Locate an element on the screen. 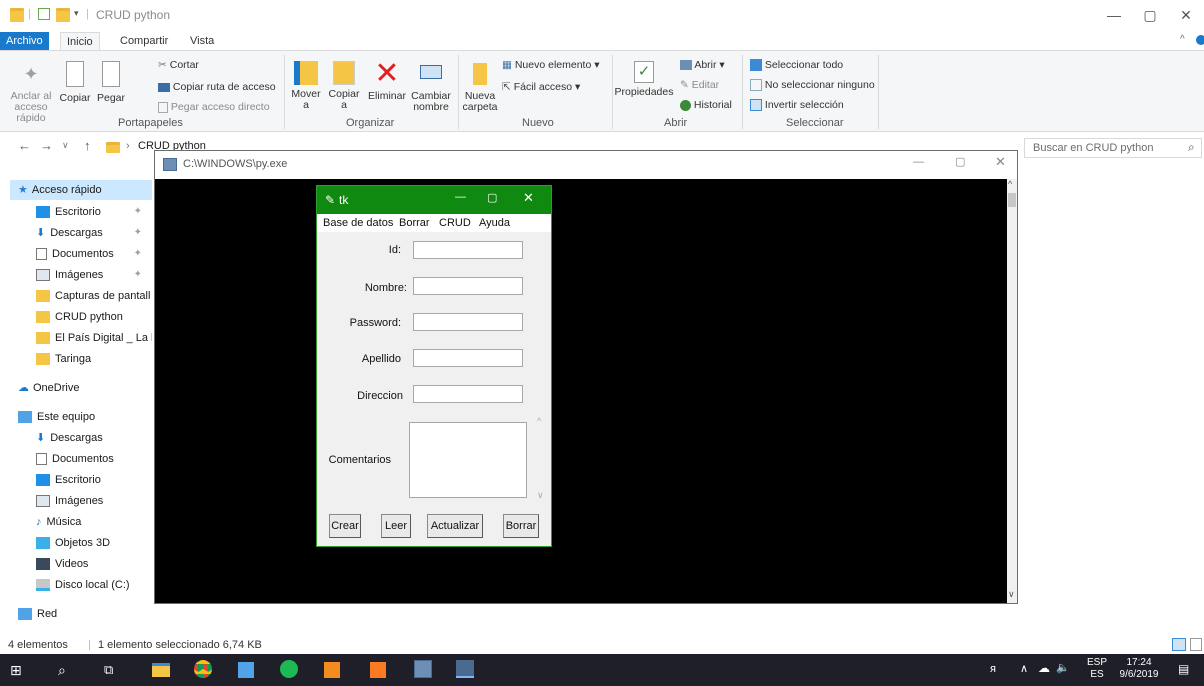  nav-item: ♪ Música is located at coordinates (94, 522).